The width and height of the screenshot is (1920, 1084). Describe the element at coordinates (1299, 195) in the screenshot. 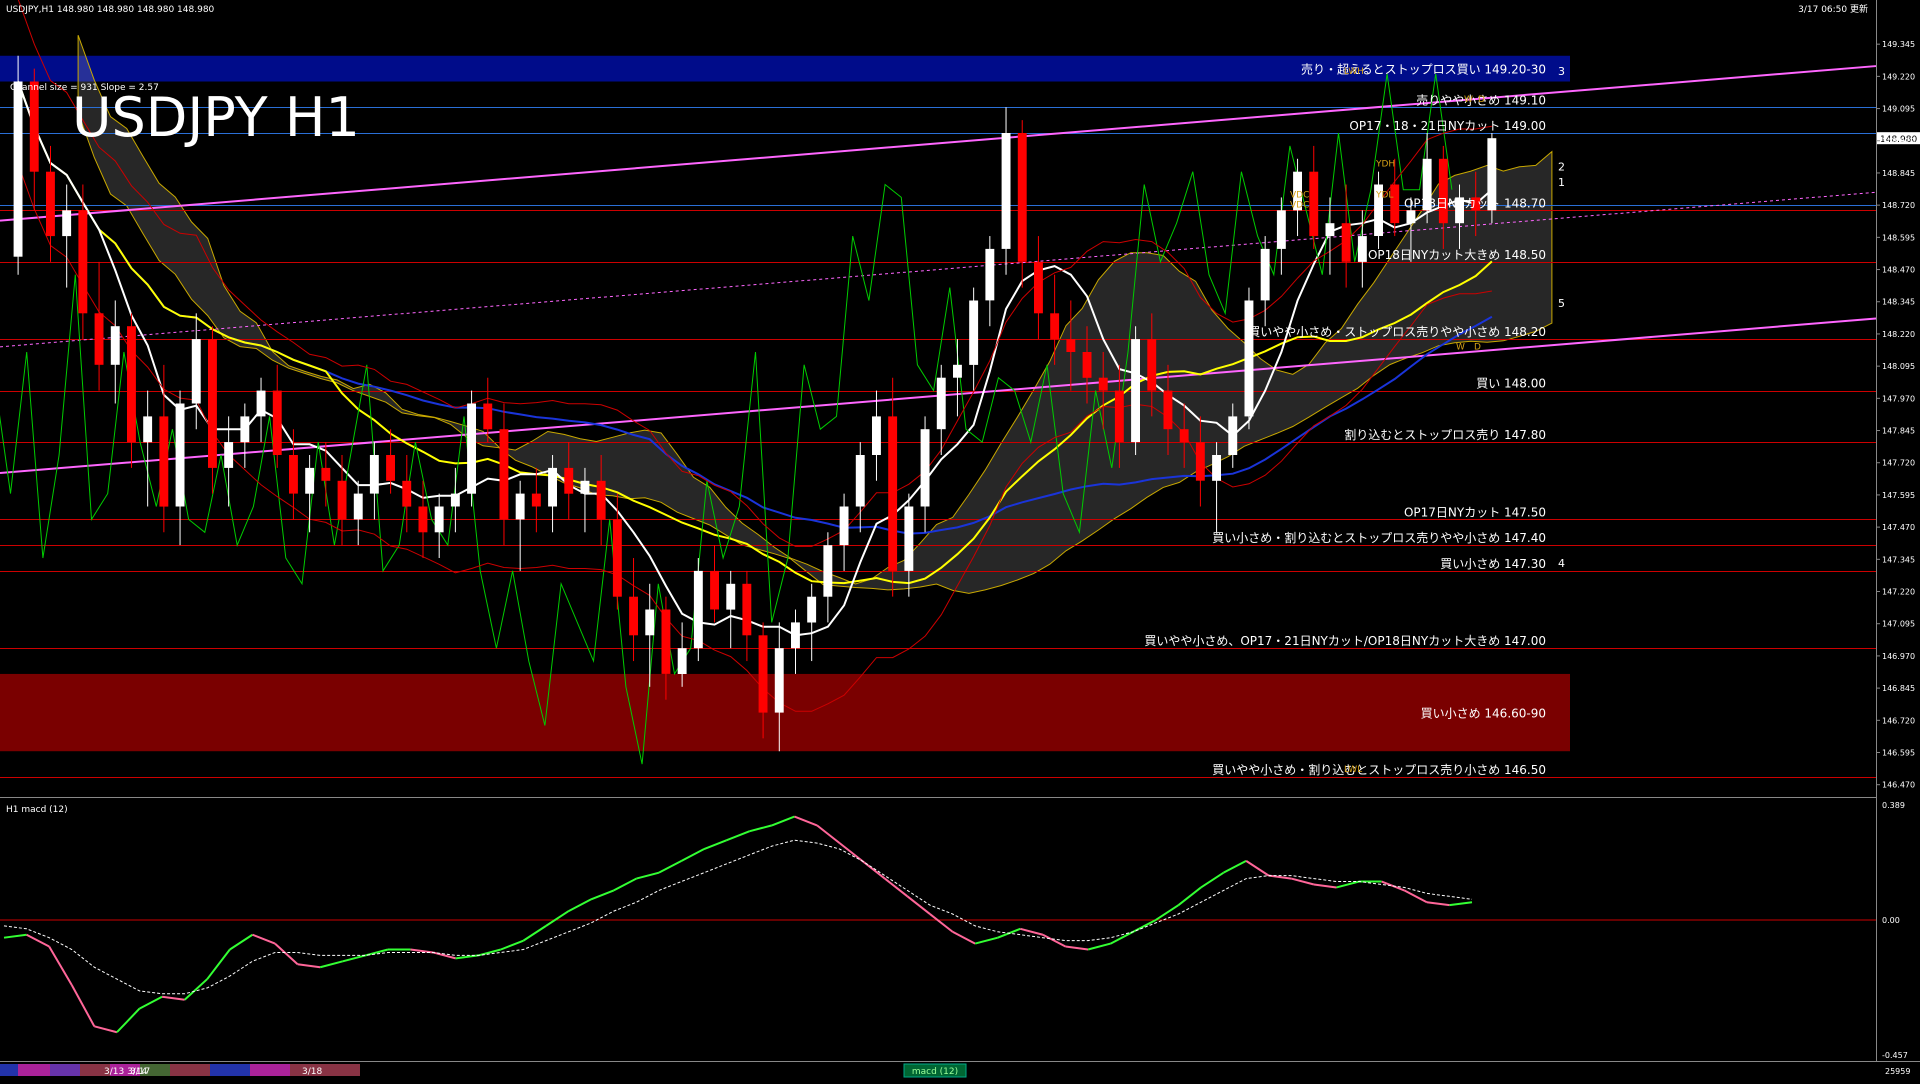

I see `box-label: VDC` at that location.